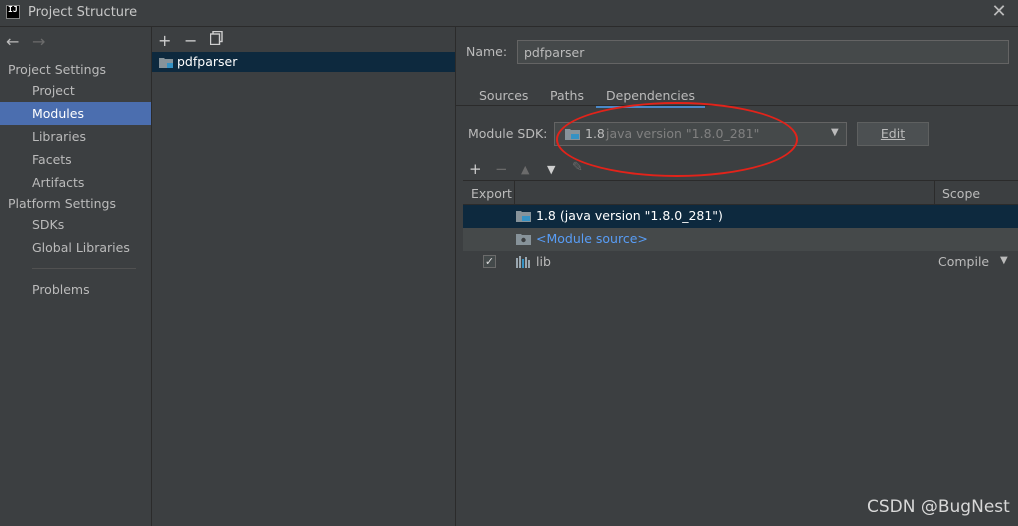  What do you see at coordinates (592, 238) in the screenshot?
I see `row-text: <Module source>` at bounding box center [592, 238].